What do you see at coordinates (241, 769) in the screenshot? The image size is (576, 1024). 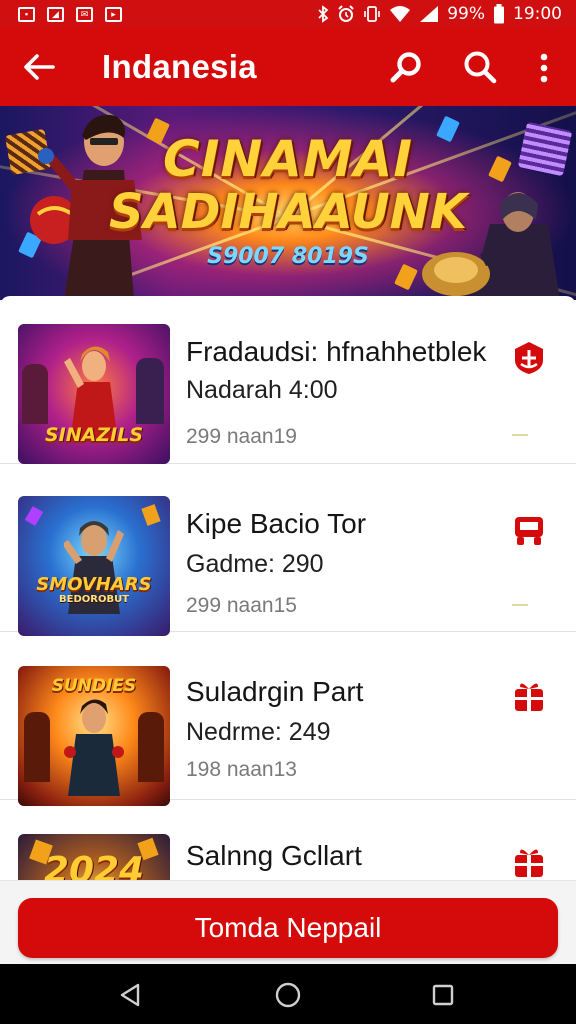 I see `game-count: 198 naan13` at bounding box center [241, 769].